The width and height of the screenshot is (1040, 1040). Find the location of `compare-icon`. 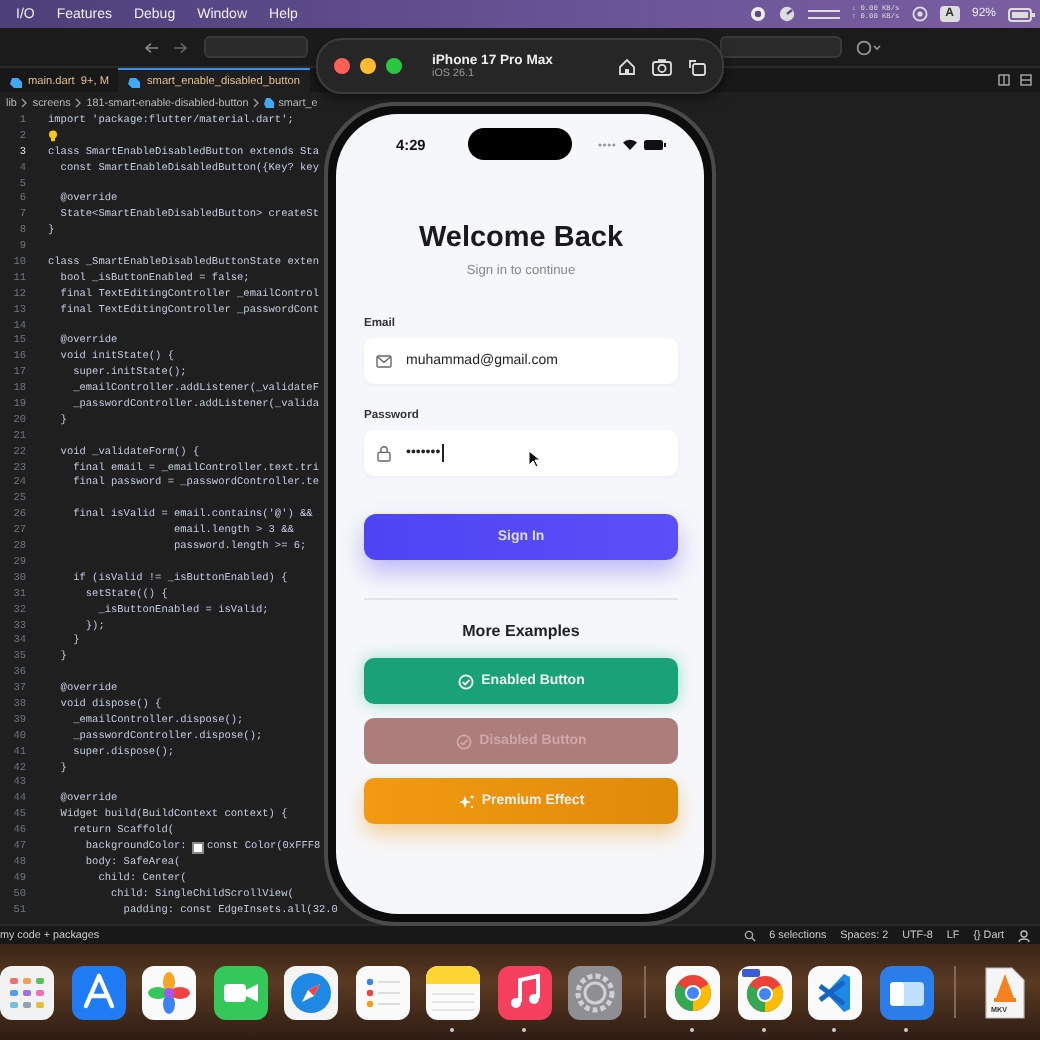

compare-icon is located at coordinates (1004, 80).